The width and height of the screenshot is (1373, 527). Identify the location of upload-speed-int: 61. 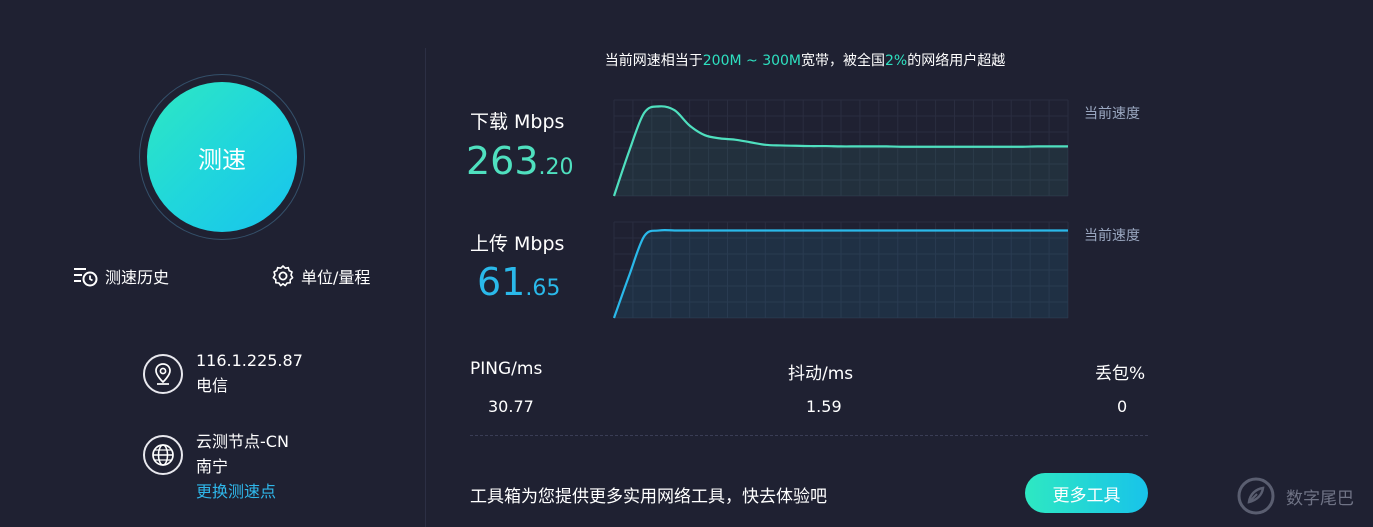
(501, 282).